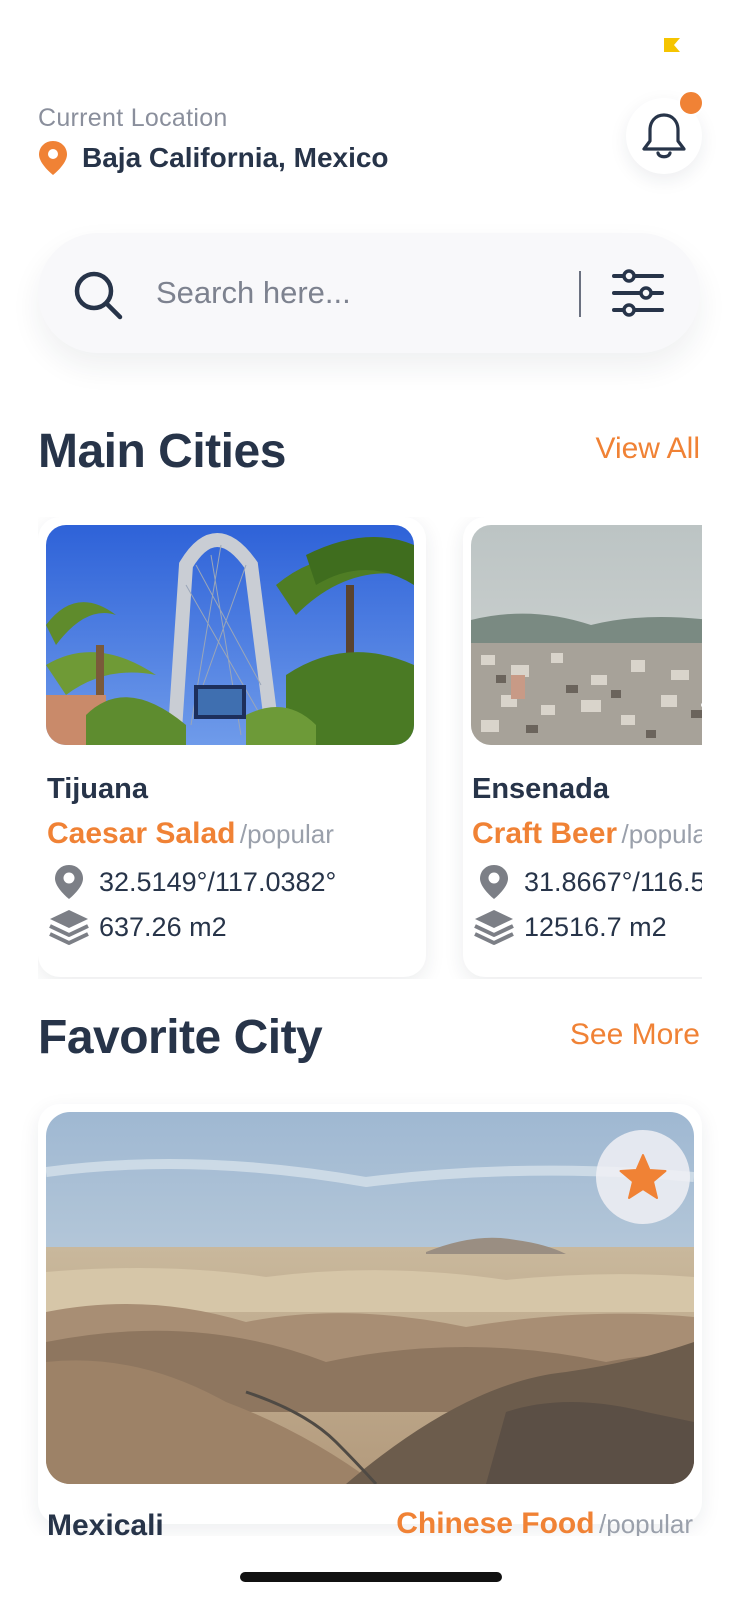  I want to click on city-popular-food: Craft Beer /popular, so click(587, 834).